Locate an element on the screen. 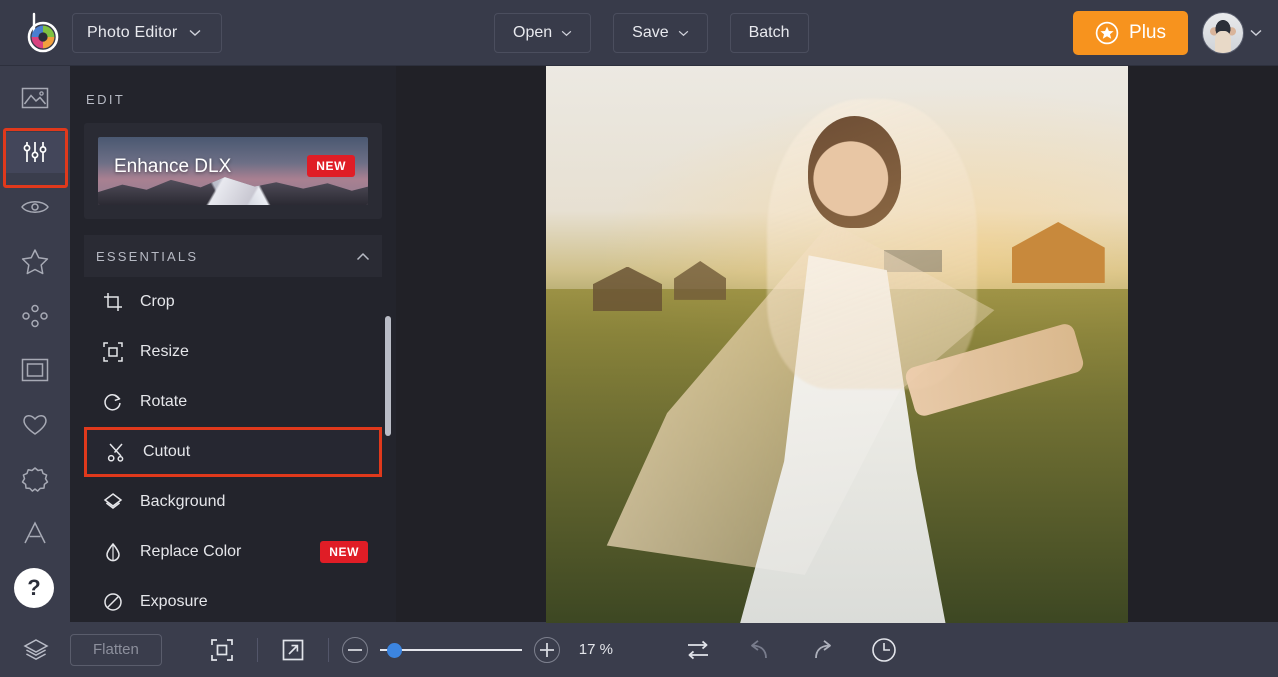 This screenshot has width=1278, height=677. account-menu is located at coordinates (1232, 33).